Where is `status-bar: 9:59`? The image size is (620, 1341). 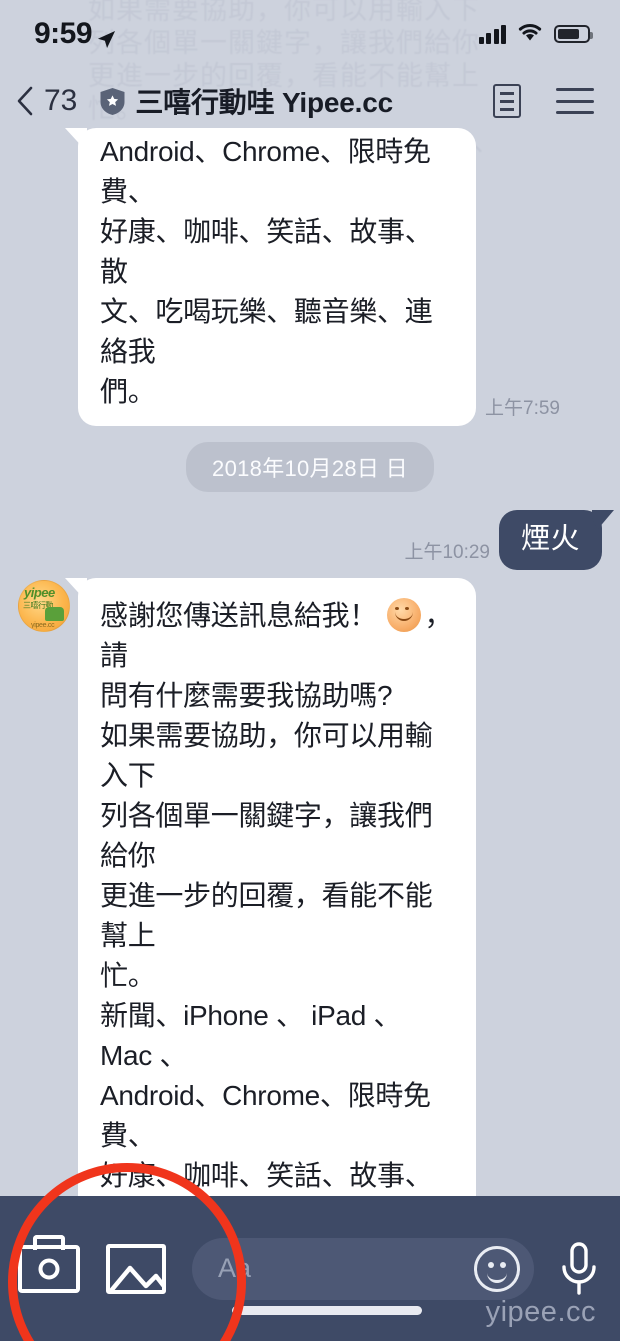 status-bar: 9:59 is located at coordinates (310, 34).